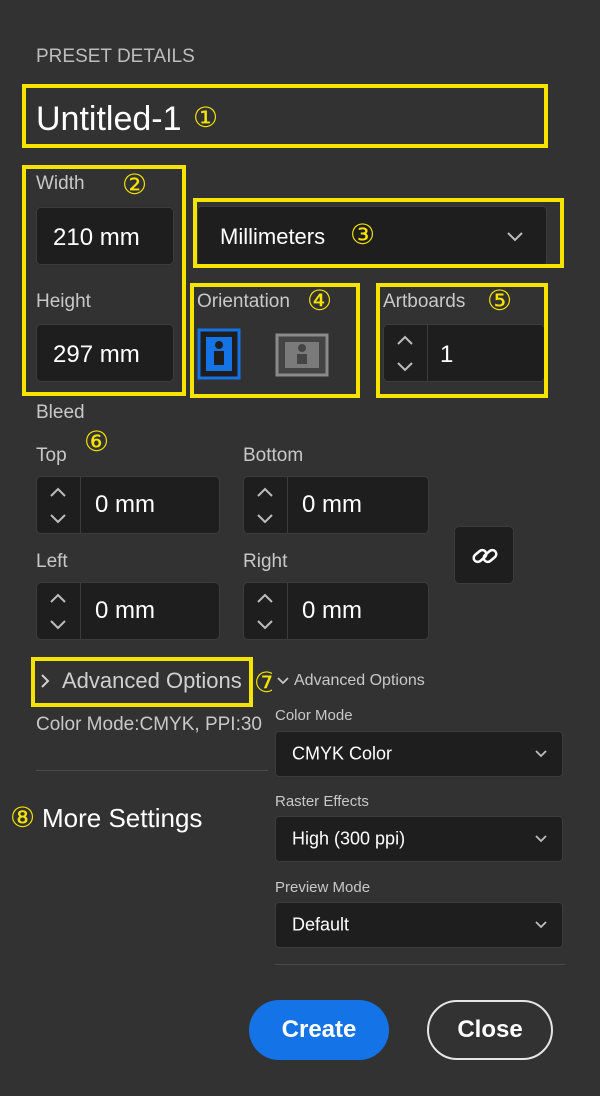 This screenshot has width=600, height=1096. What do you see at coordinates (23, 817) in the screenshot?
I see `annotation-8: ⑧` at bounding box center [23, 817].